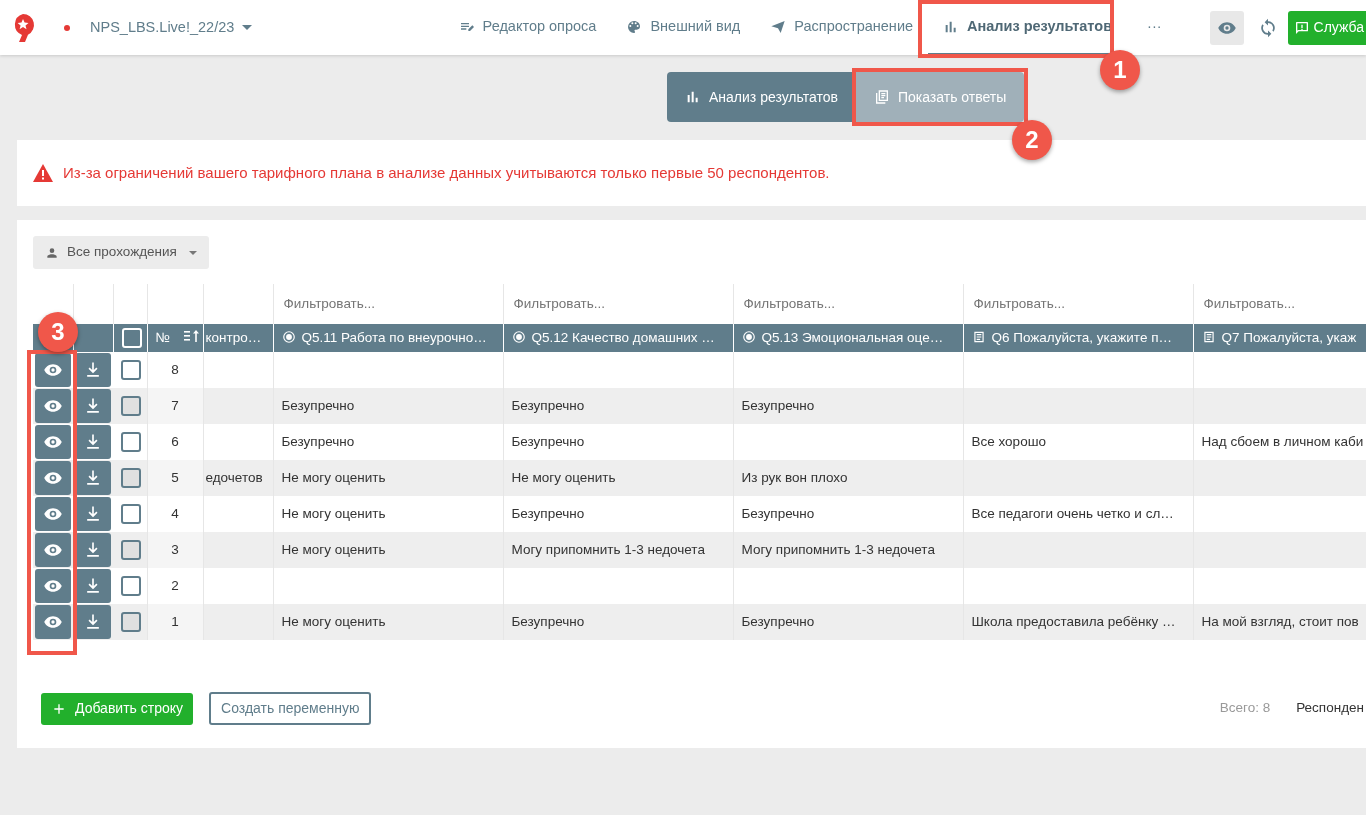 Image resolution: width=1366 pixels, height=815 pixels. Describe the element at coordinates (175, 621) in the screenshot. I see `row-number: 1` at that location.